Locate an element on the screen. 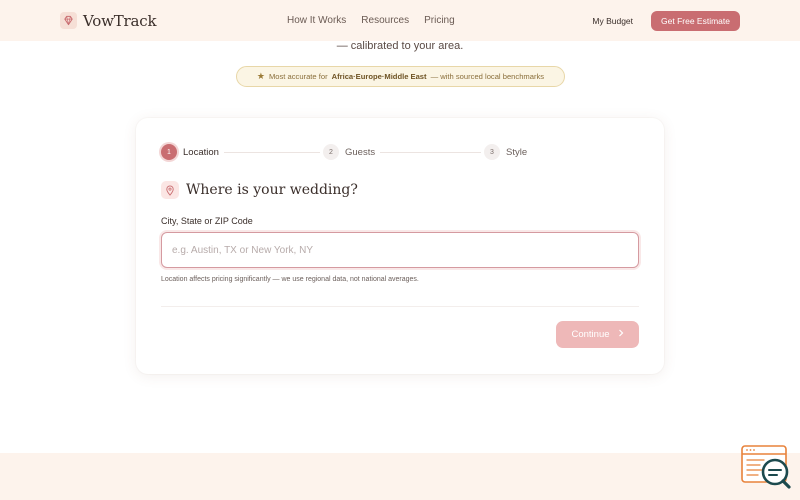  continue-button: Continue is located at coordinates (597, 334).